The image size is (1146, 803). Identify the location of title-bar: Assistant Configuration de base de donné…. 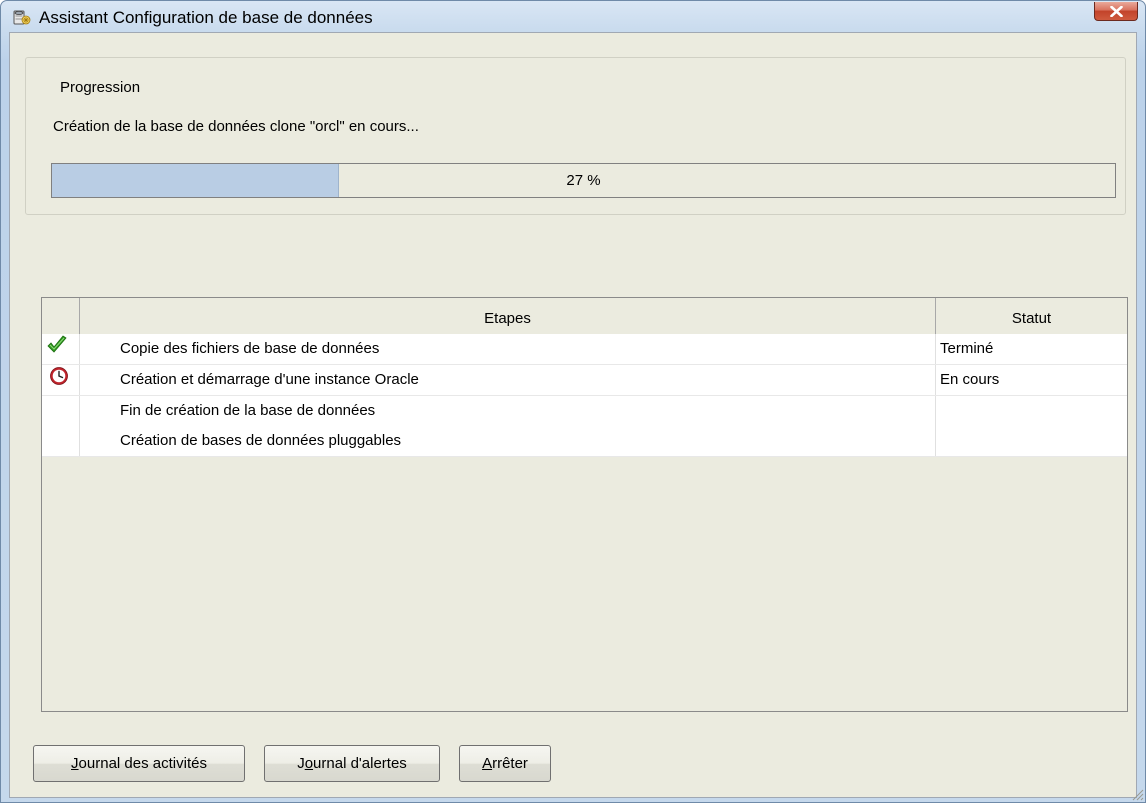
(573, 17).